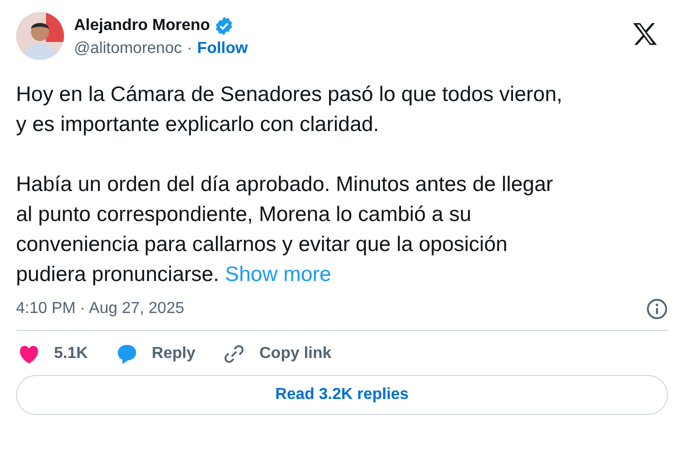 Image resolution: width=684 pixels, height=460 pixels. Describe the element at coordinates (53, 354) in the screenshot. I see `like-action: 5.1K` at that location.